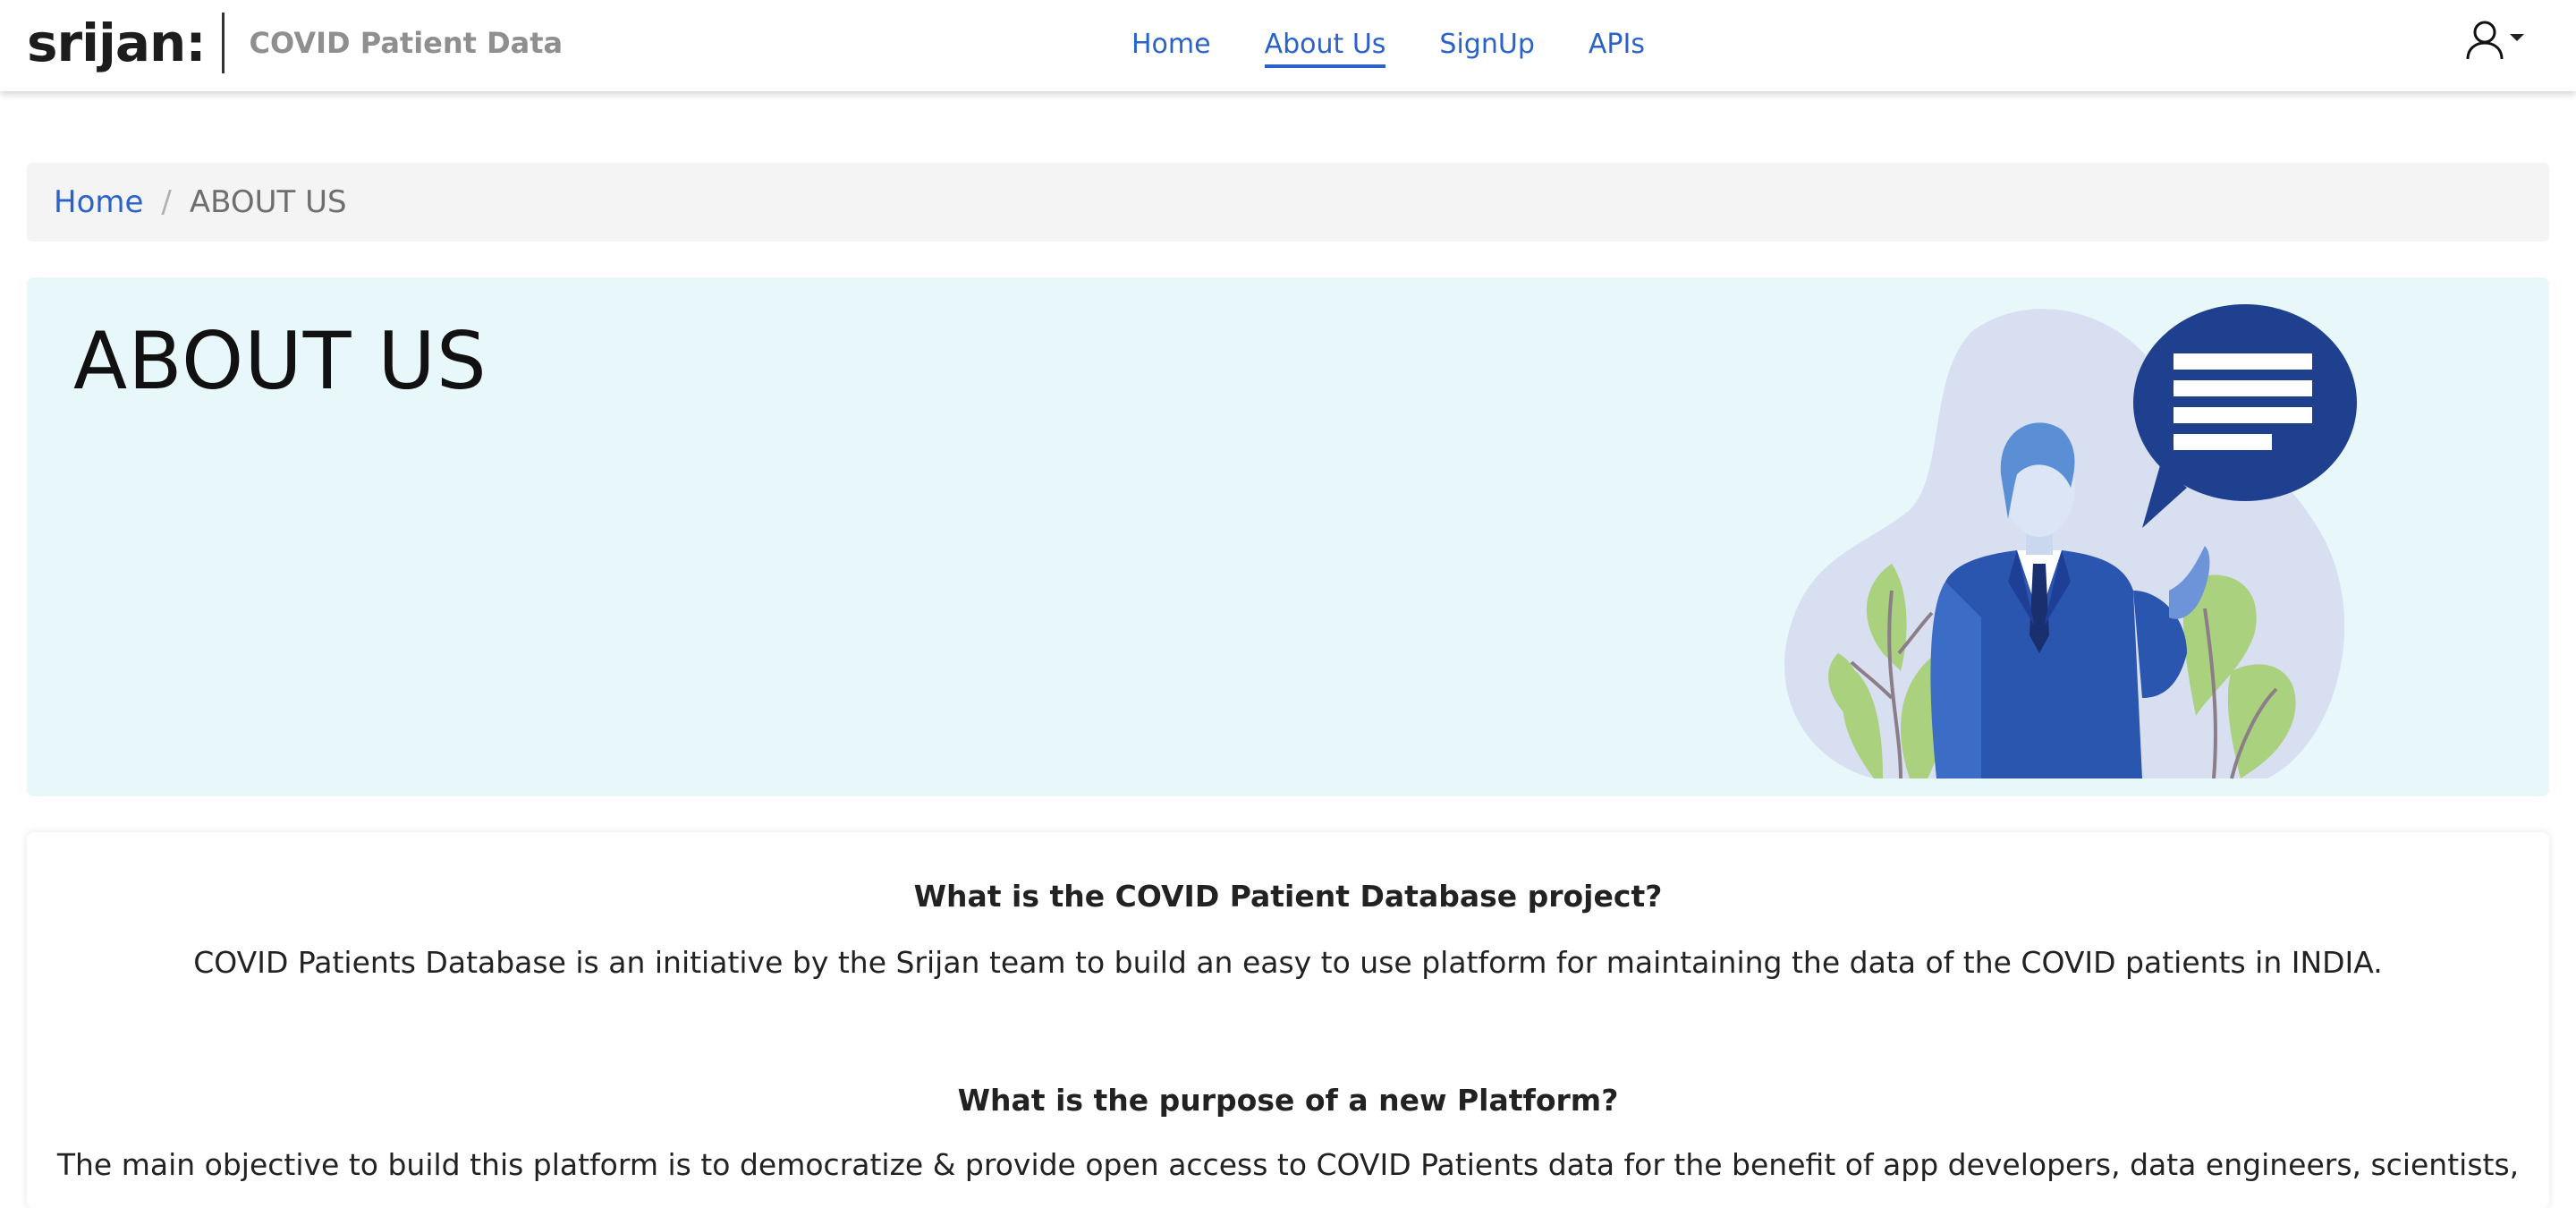 This screenshot has height=1208, width=2576. Describe the element at coordinates (1486, 47) in the screenshot. I see `nav-signup: SignUp` at that location.